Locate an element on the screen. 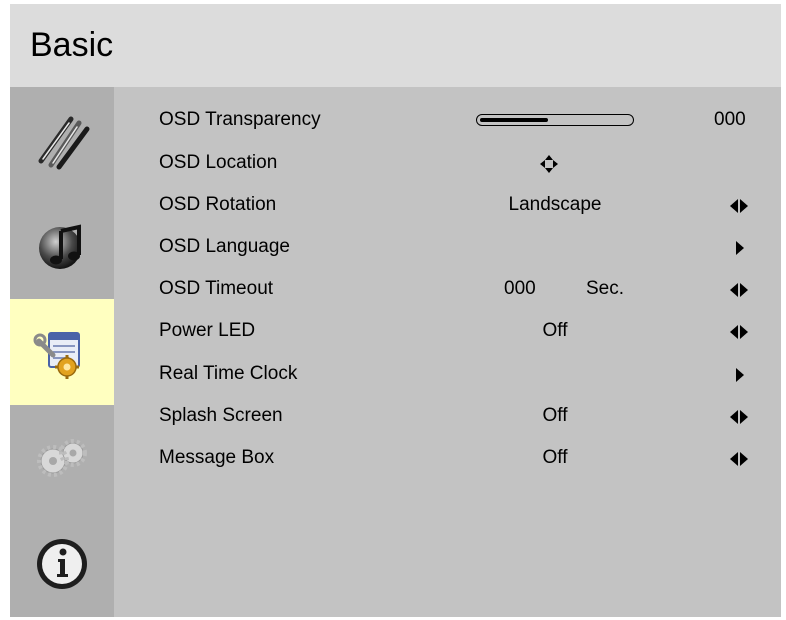 This screenshot has height=620, width=786. gears-icon is located at coordinates (62, 458).